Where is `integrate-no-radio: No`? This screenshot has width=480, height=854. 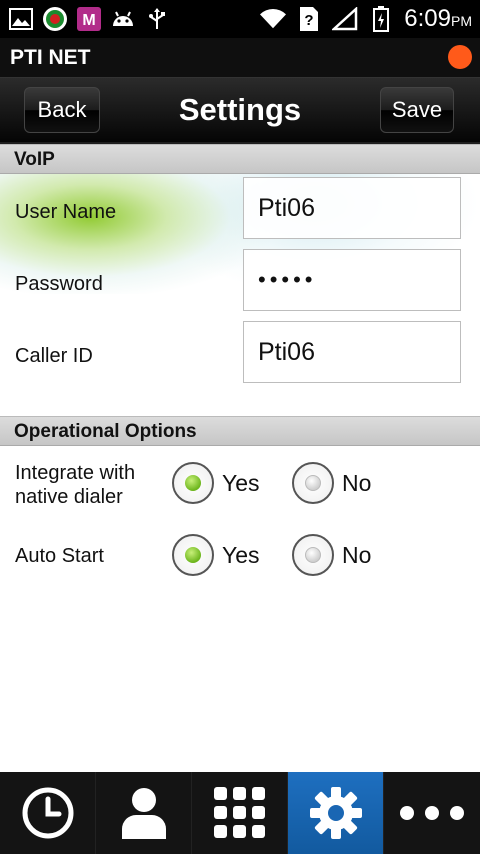
integrate-no-radio: No is located at coordinates (331, 483).